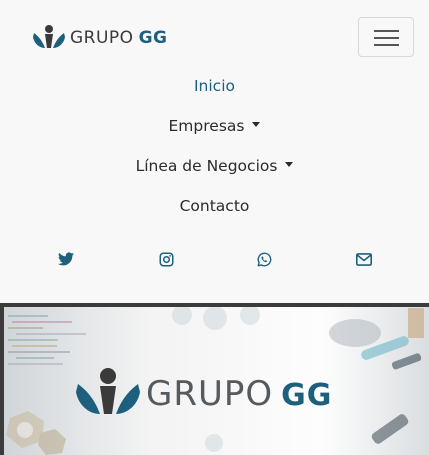  Describe the element at coordinates (166, 259) in the screenshot. I see `instagram-icon` at that location.